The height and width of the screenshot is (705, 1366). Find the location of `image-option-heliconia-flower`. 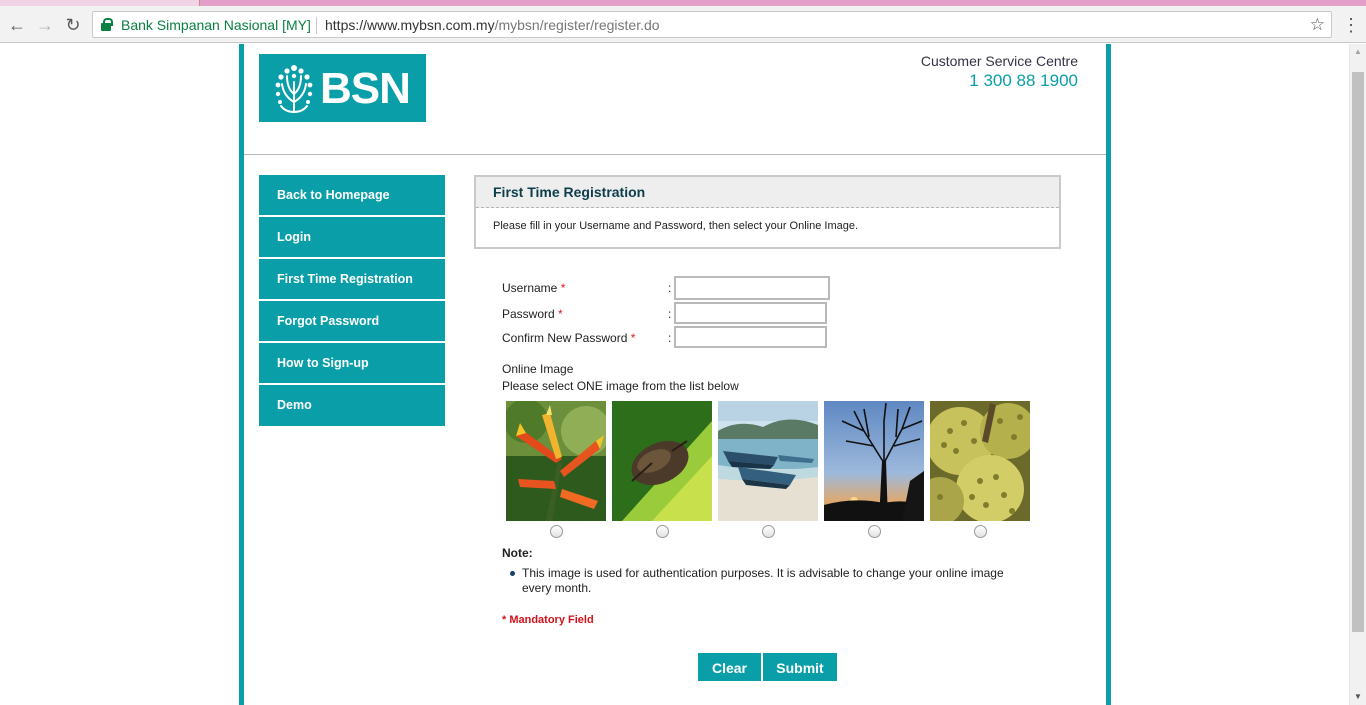

image-option-heliconia-flower is located at coordinates (556, 461).